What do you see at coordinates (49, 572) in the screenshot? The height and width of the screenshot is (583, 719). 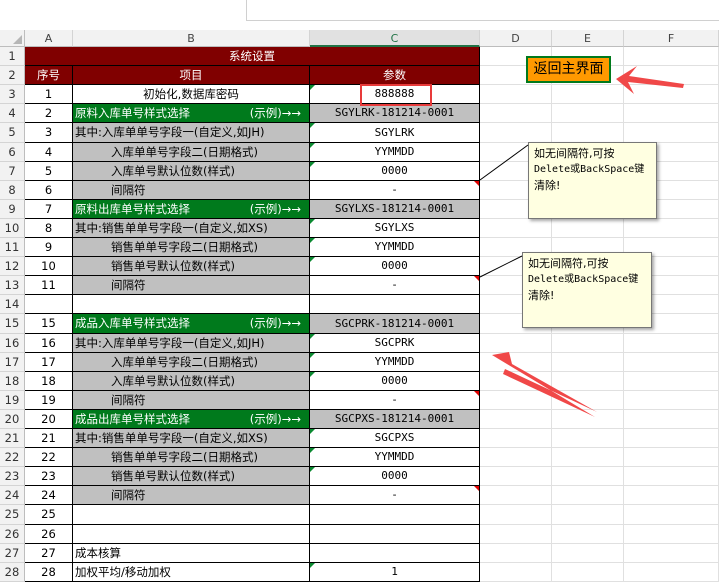 I see `seq-cell: 28` at bounding box center [49, 572].